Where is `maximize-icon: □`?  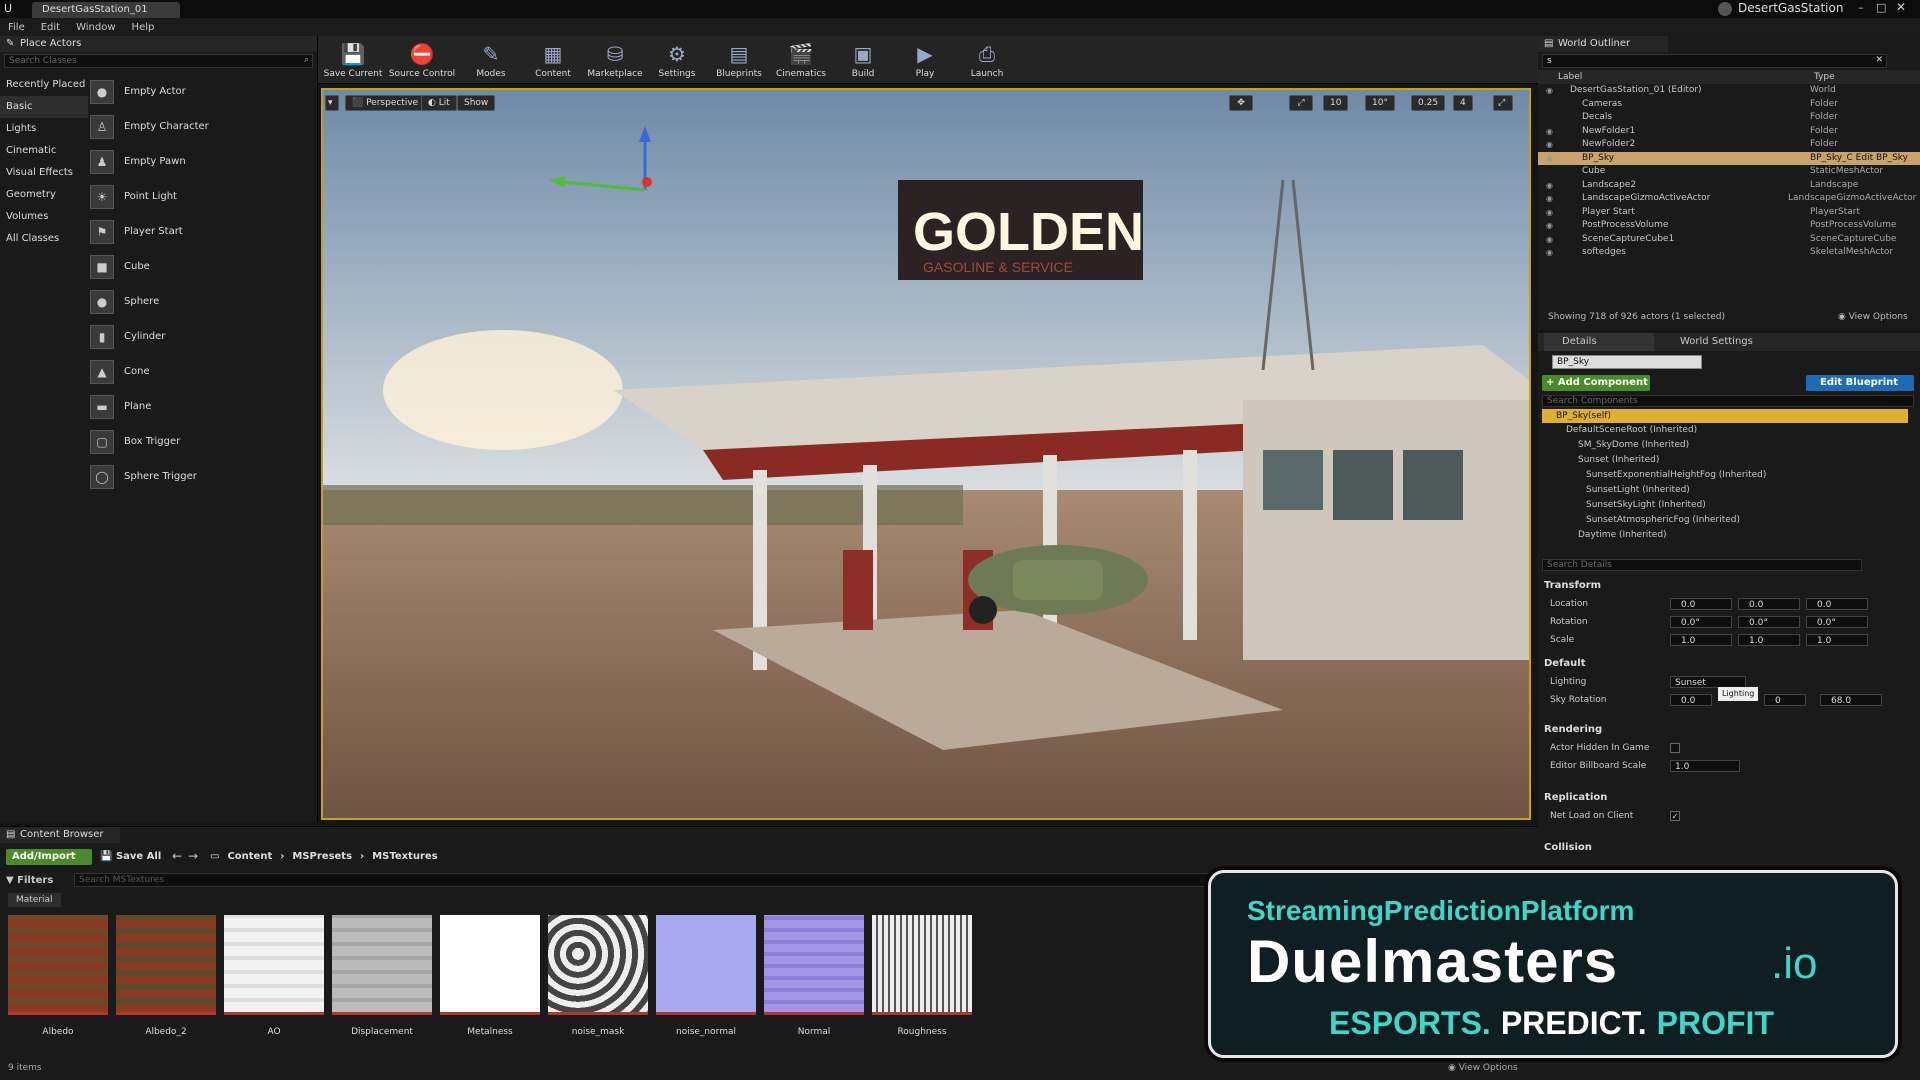
maximize-icon: □ is located at coordinates (1881, 7).